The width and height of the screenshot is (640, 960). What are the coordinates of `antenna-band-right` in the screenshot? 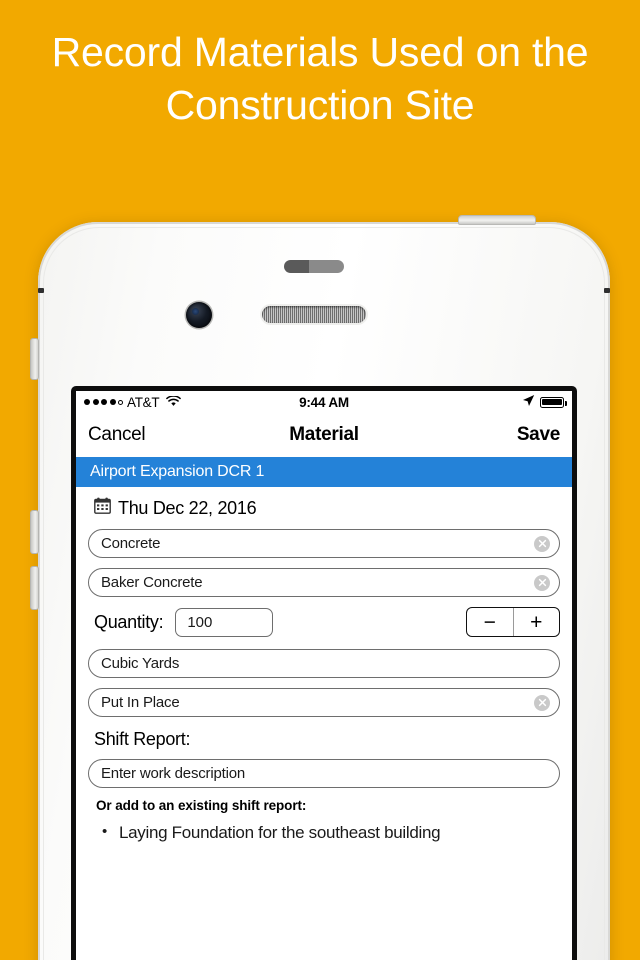 It's located at (607, 290).